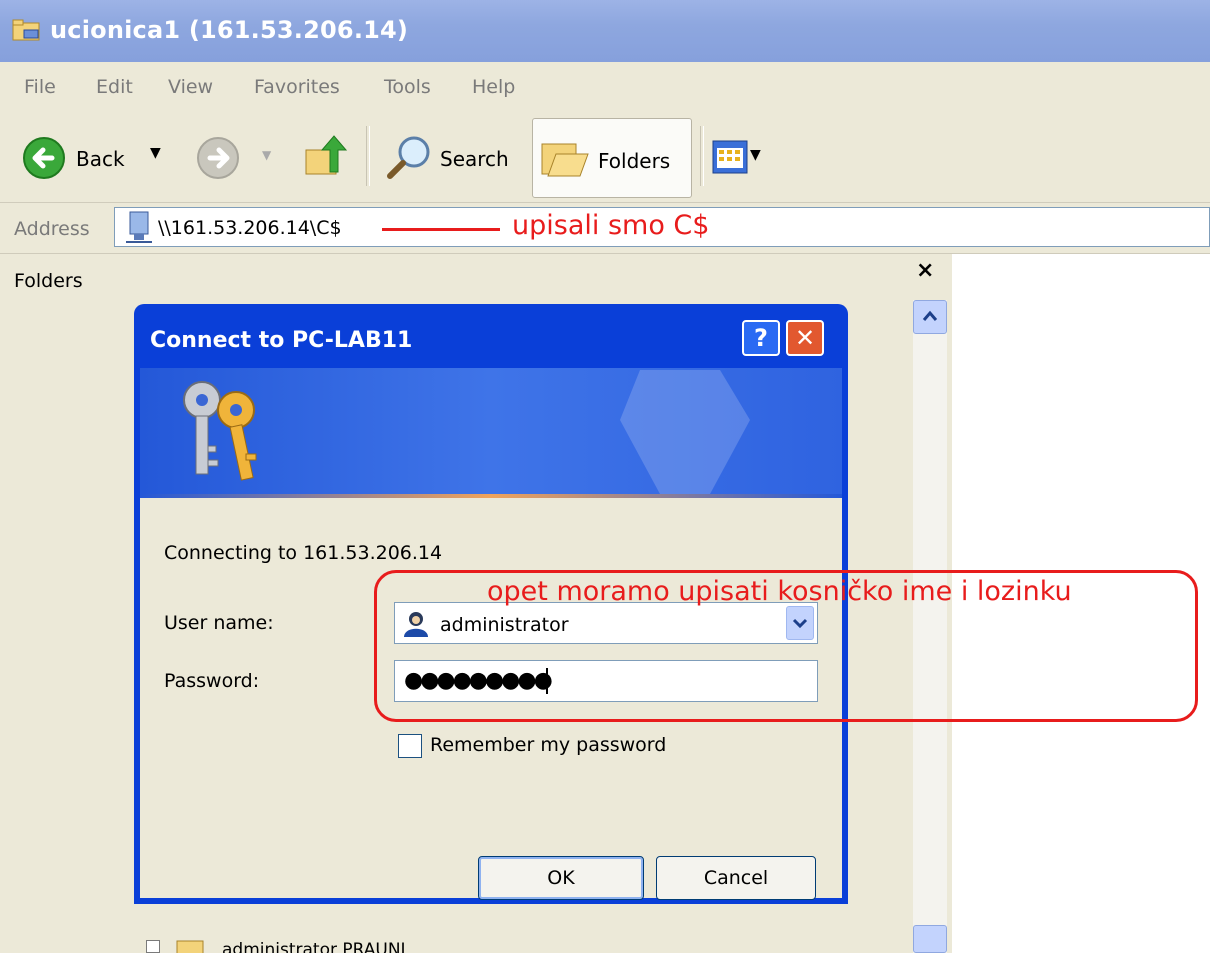  Describe the element at coordinates (409, 157) in the screenshot. I see `search-icon` at that location.